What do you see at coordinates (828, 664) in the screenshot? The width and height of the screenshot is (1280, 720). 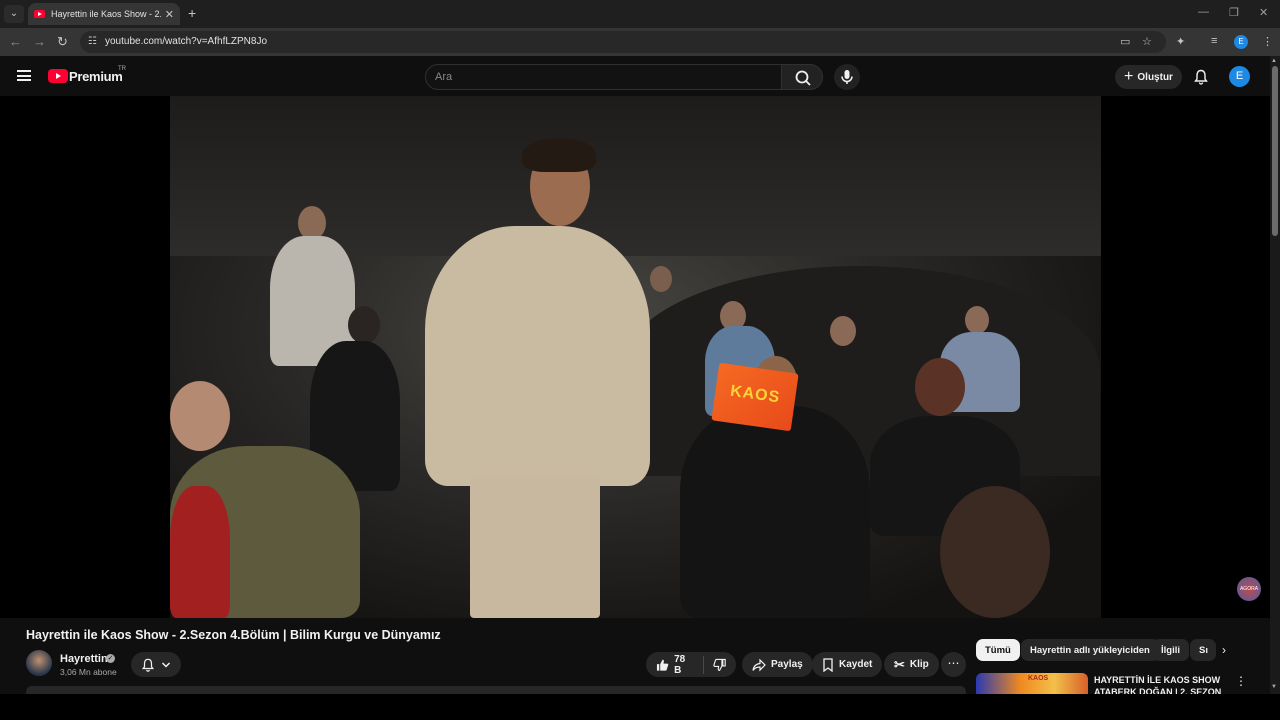 I see `bookmark-icon` at bounding box center [828, 664].